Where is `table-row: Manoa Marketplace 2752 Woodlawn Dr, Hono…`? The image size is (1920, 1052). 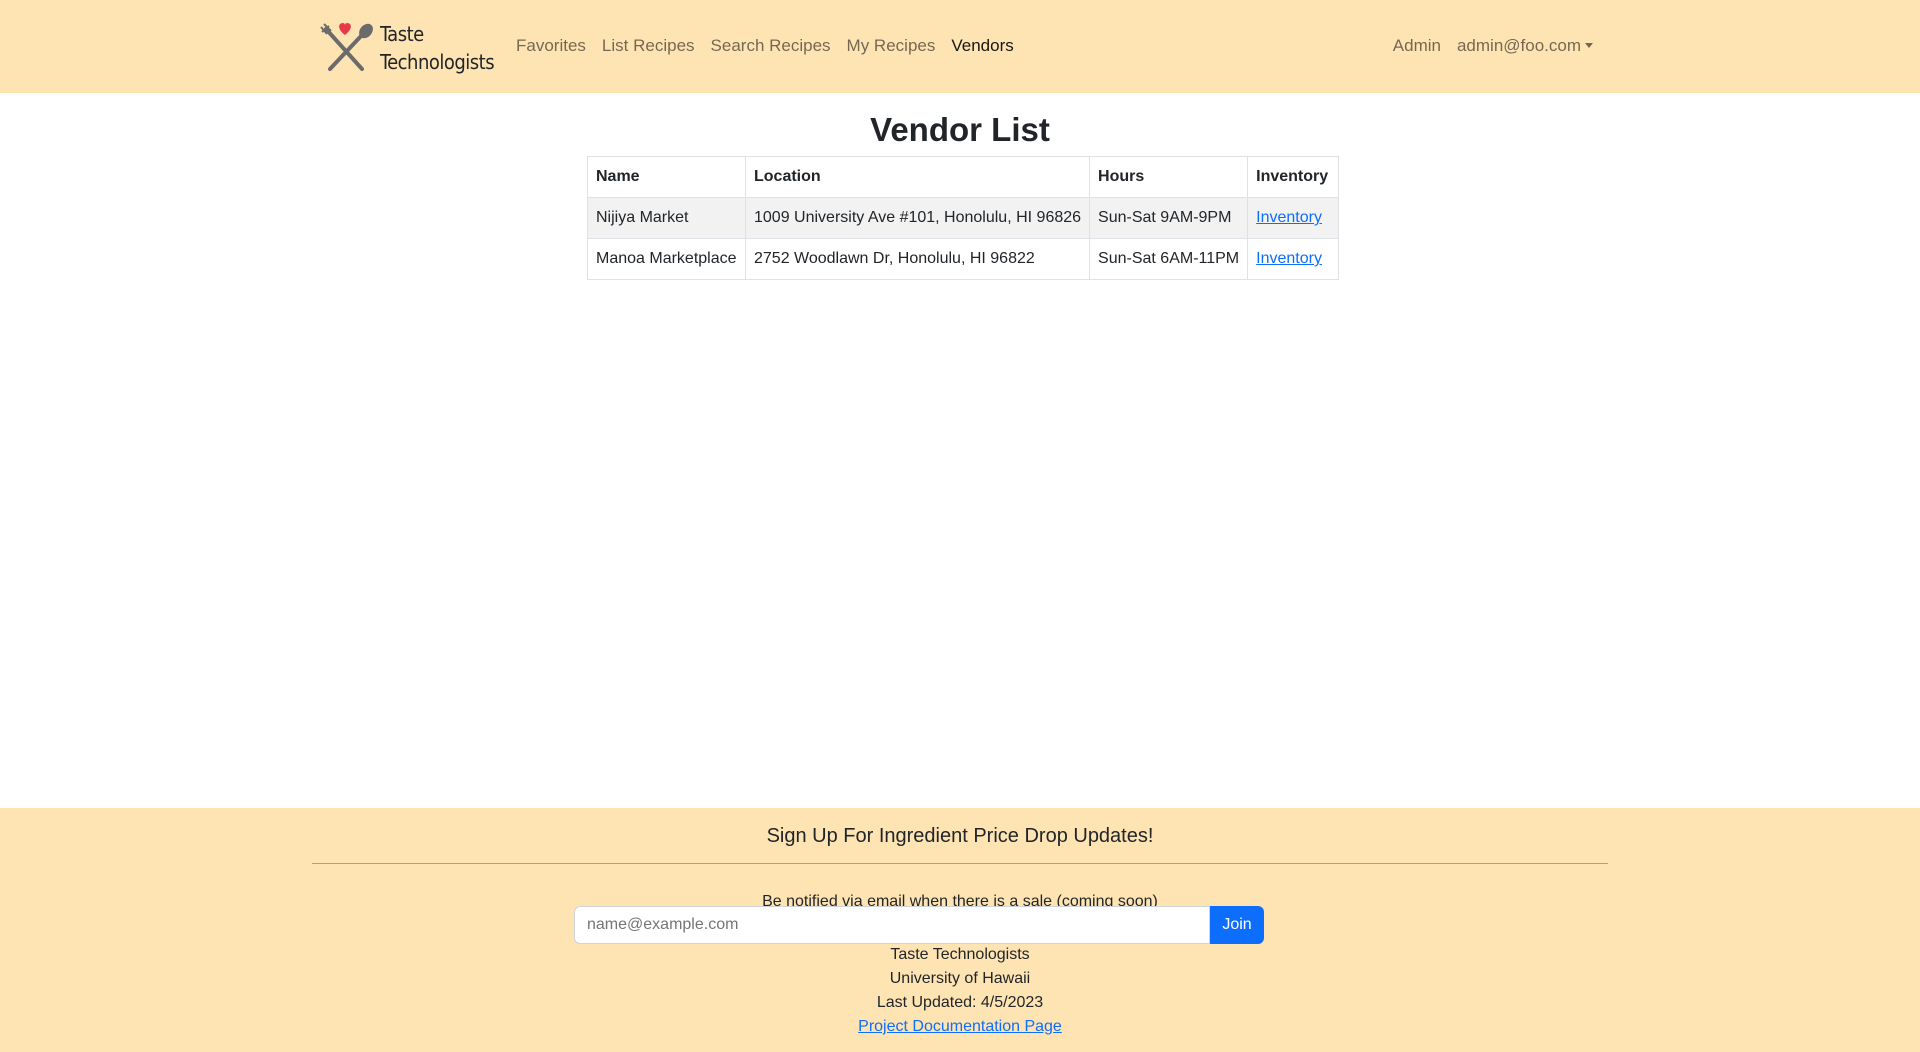 table-row: Manoa Marketplace 2752 Woodlawn Dr, Hono… is located at coordinates (963, 259).